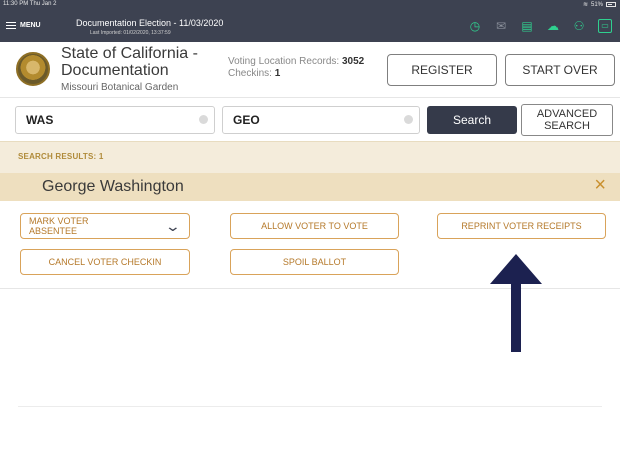  I want to click on menu-label: MENU, so click(30, 25).